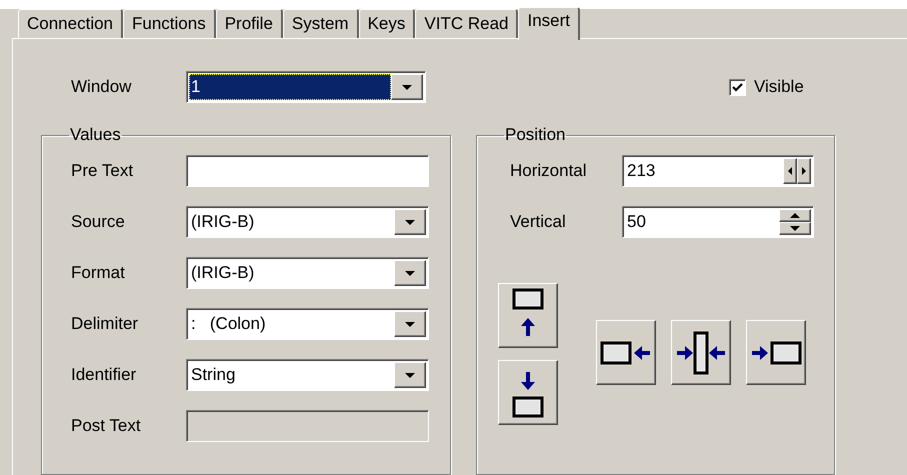  I want to click on up-triangle-icon, so click(795, 215).